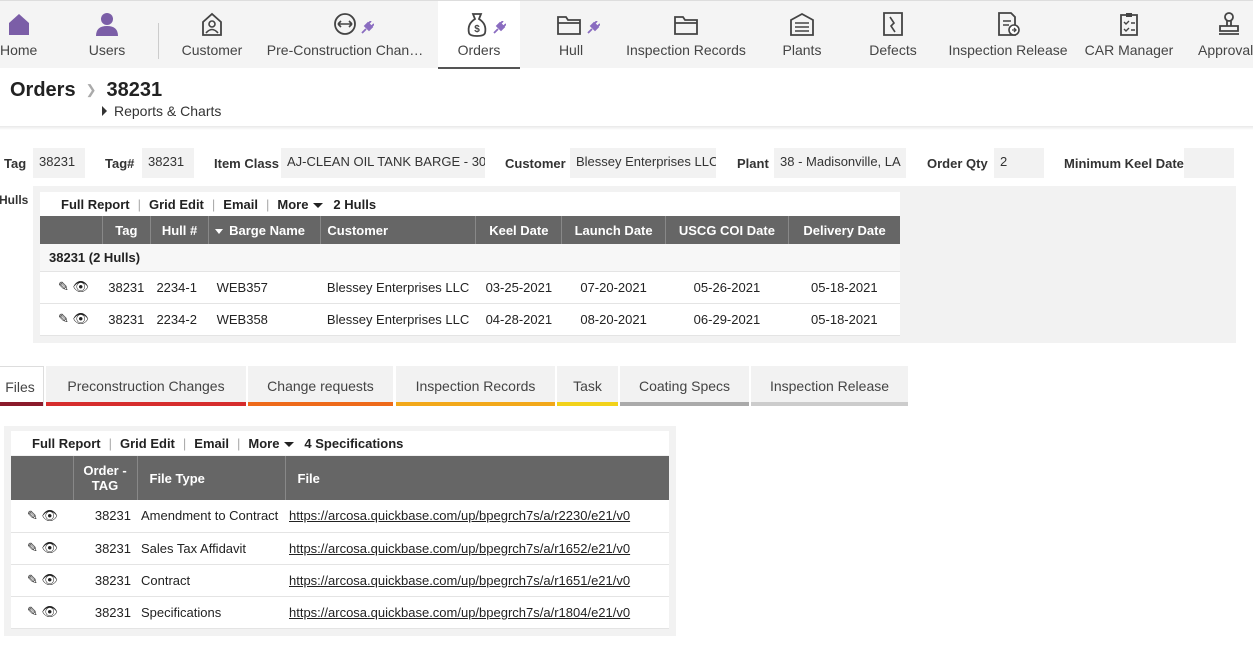  I want to click on folder-icon, so click(686, 25).